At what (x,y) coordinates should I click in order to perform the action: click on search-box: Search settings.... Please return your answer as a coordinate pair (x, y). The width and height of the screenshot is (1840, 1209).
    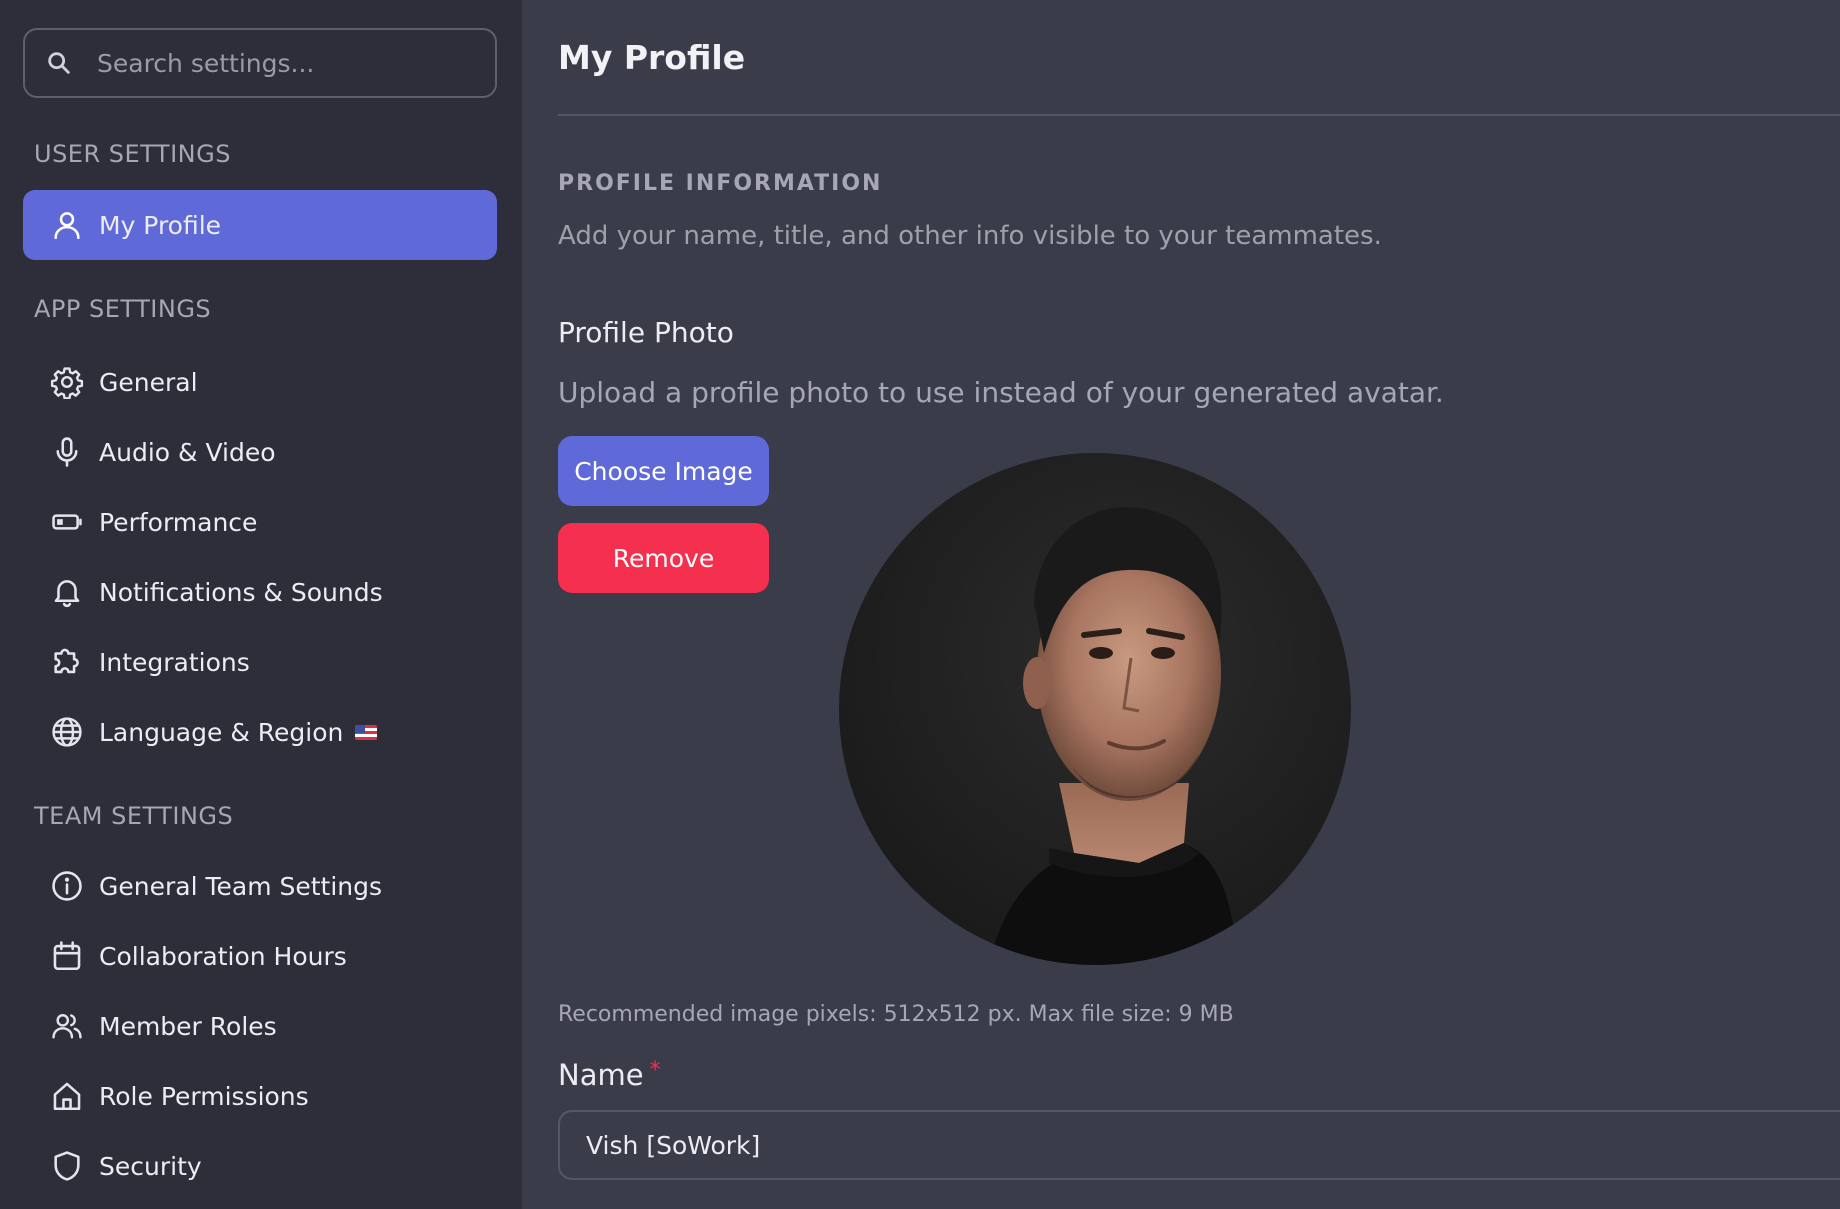
    Looking at the image, I should click on (260, 63).